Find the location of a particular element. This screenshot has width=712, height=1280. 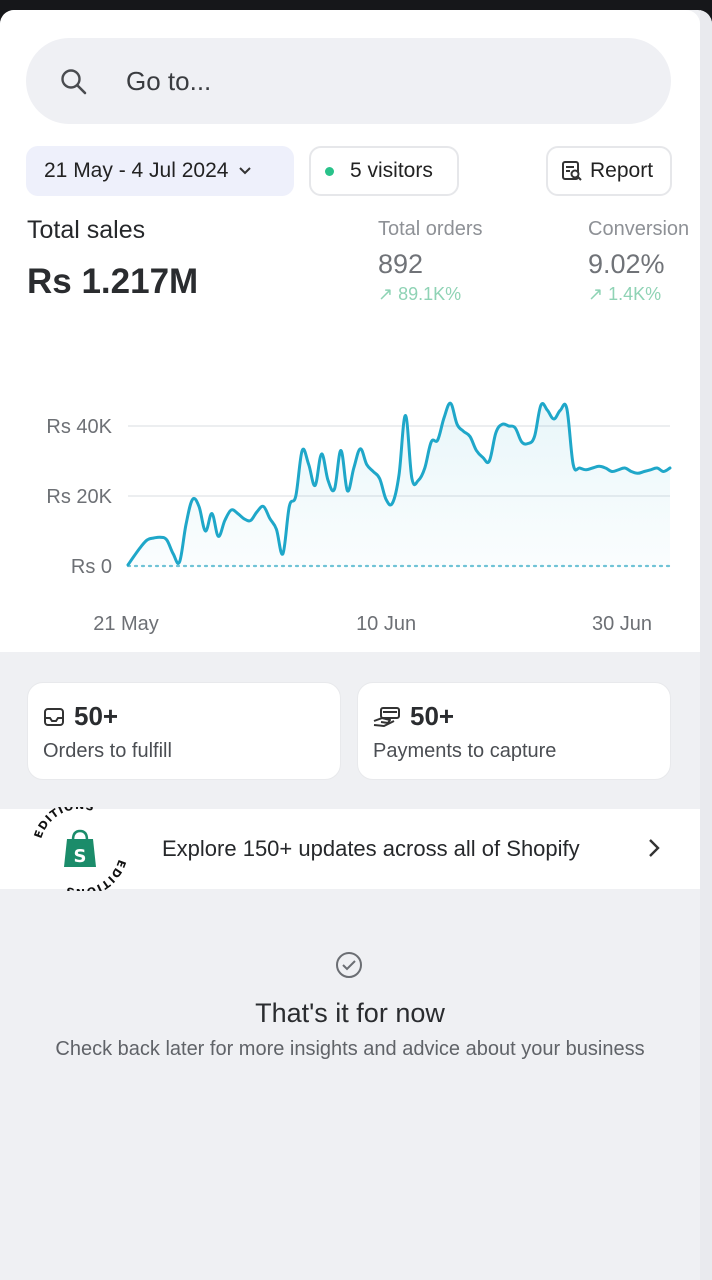

visitors-label: 5 visitors is located at coordinates (391, 170).